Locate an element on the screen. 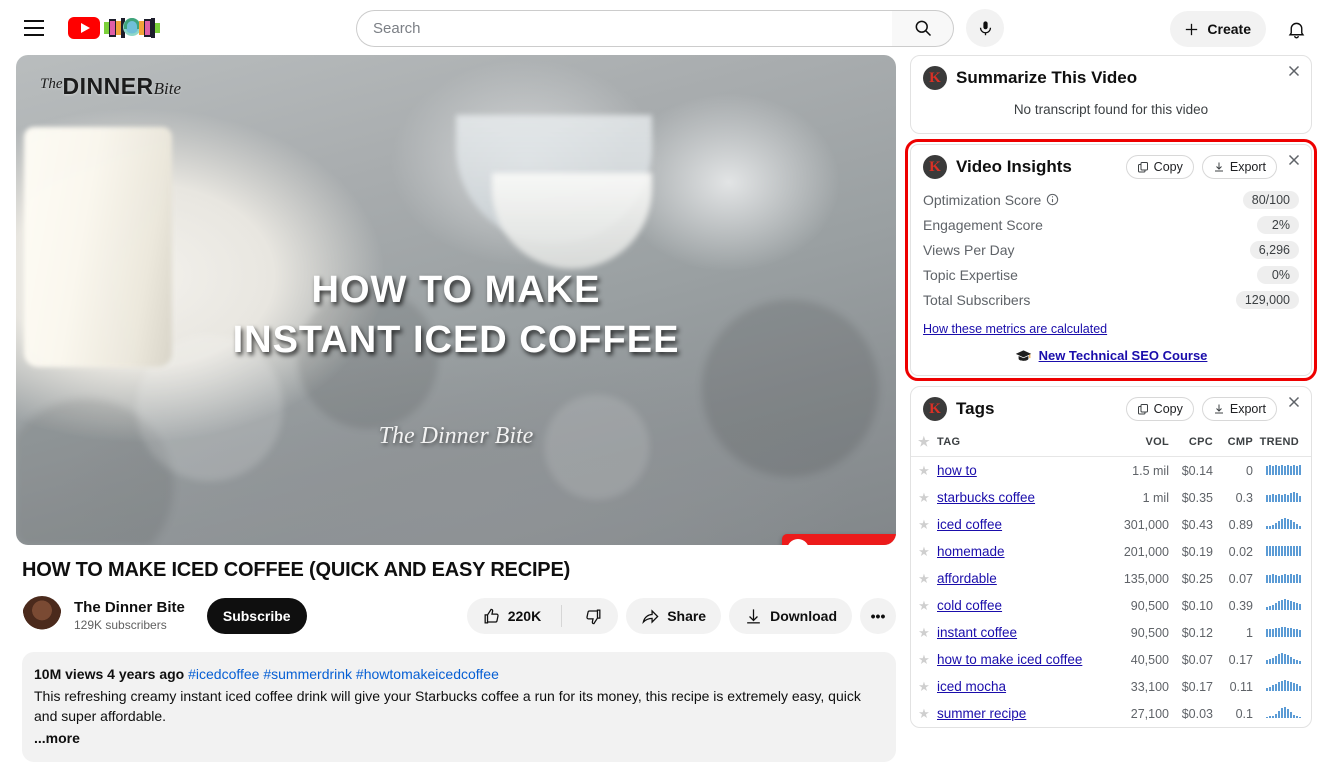 This screenshot has height=767, width=1332. search-area is located at coordinates (680, 28).